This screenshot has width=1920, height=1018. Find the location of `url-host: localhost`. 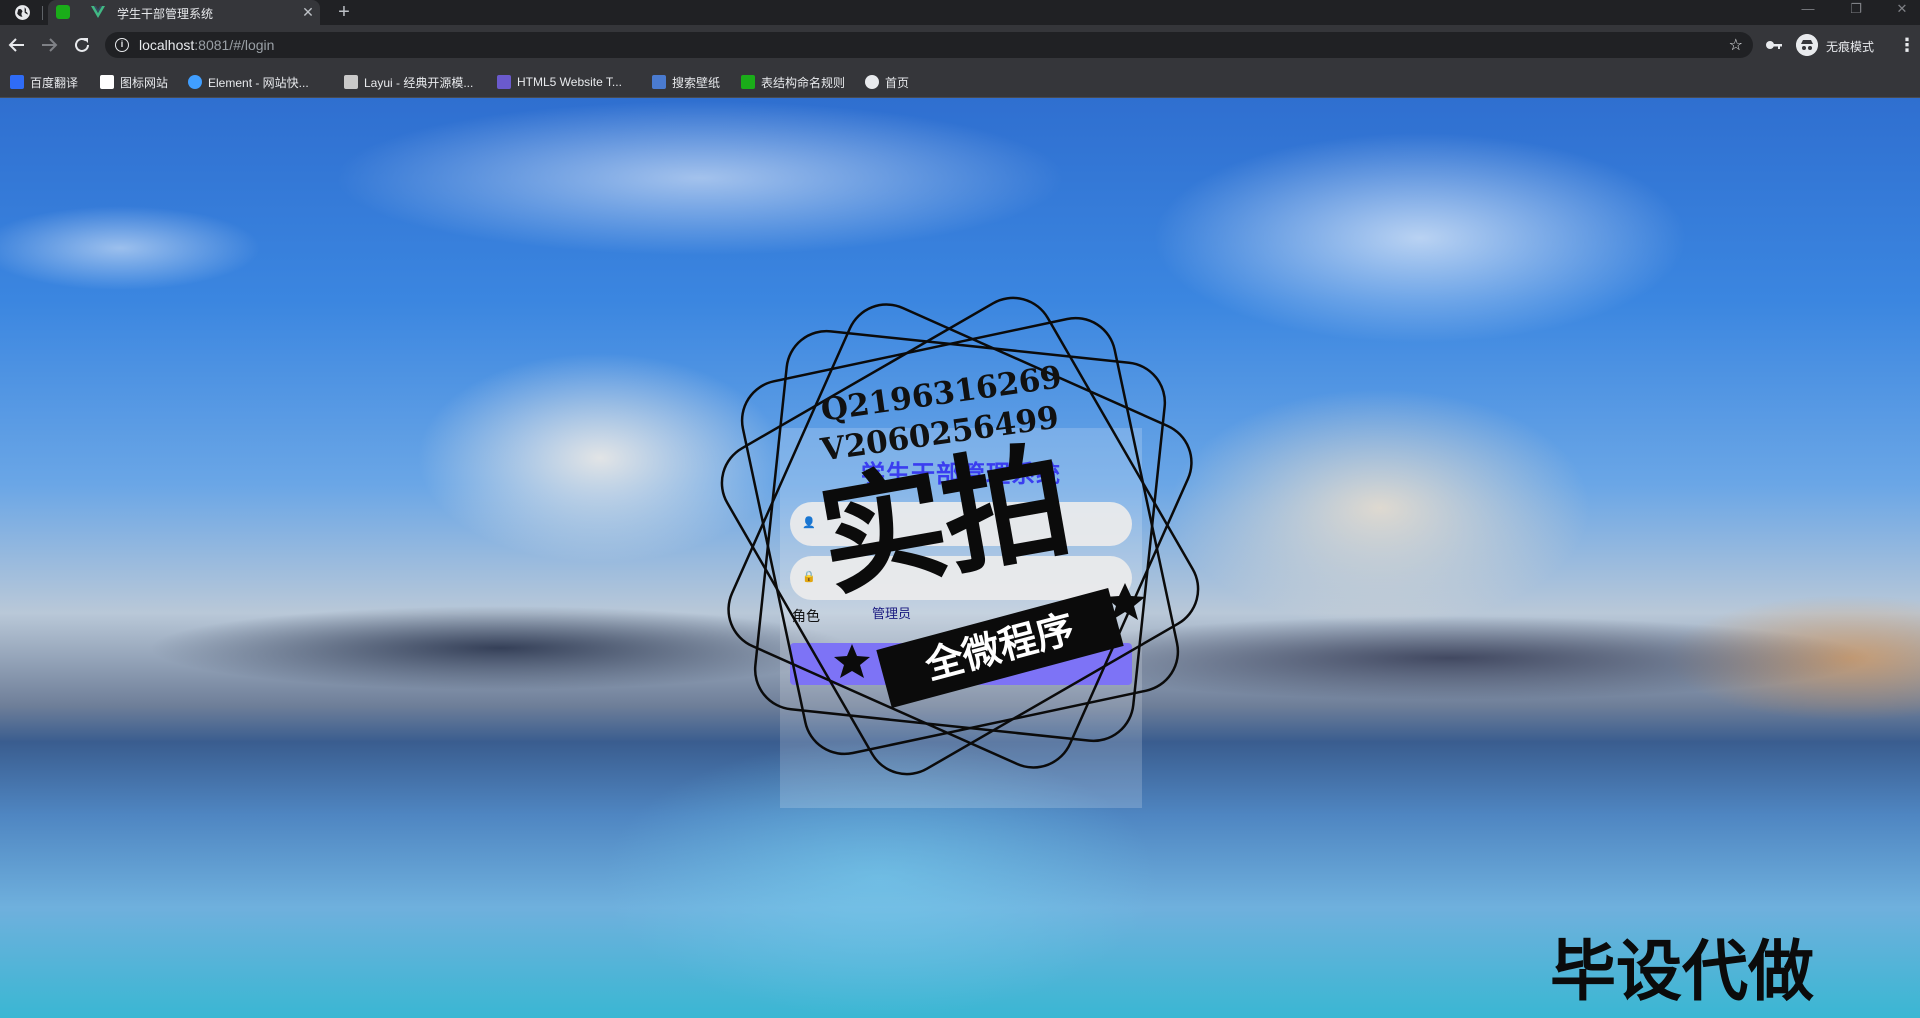

url-host: localhost is located at coordinates (167, 45).